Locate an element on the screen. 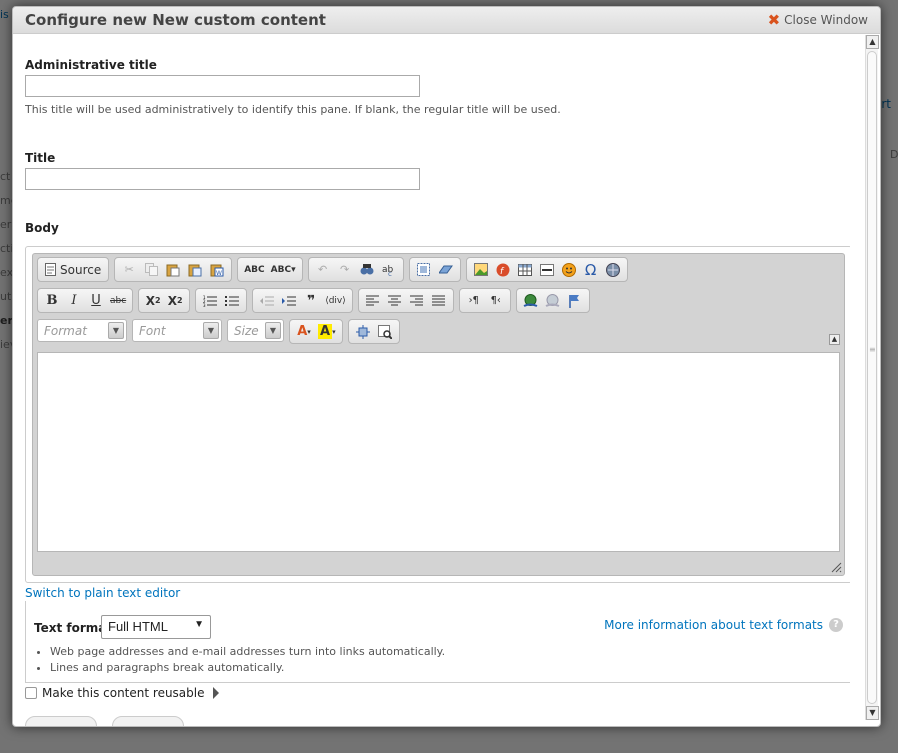 This screenshot has height=753, width=898. text-direction-rtl-icon: ¶‹ is located at coordinates (496, 300).